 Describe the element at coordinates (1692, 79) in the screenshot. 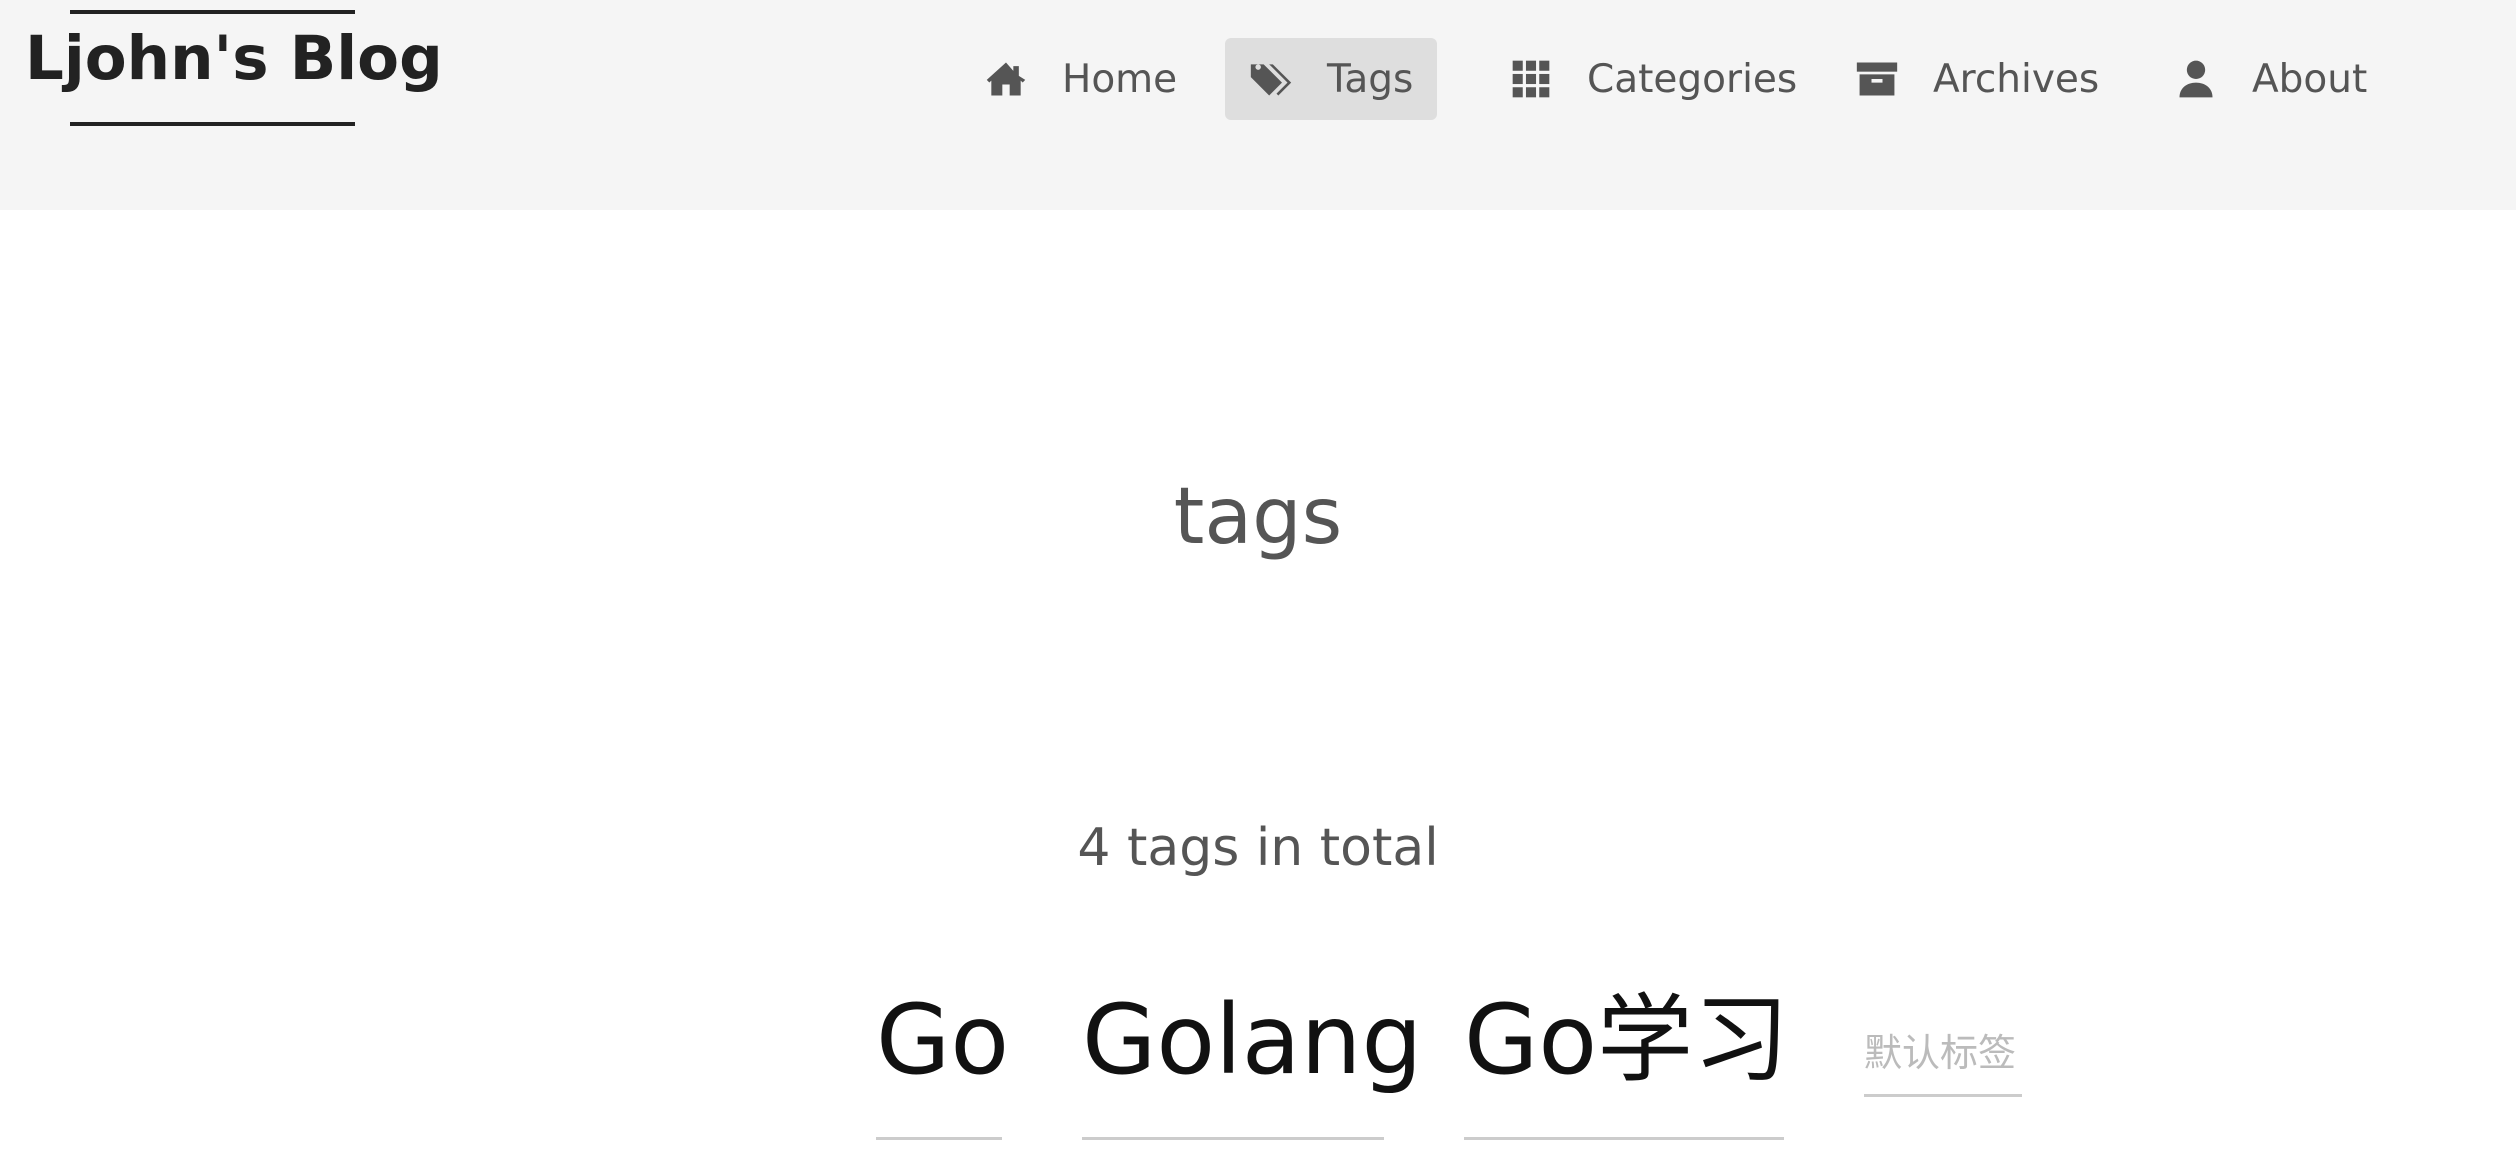

I see `nav-categories-label: Categories` at that location.